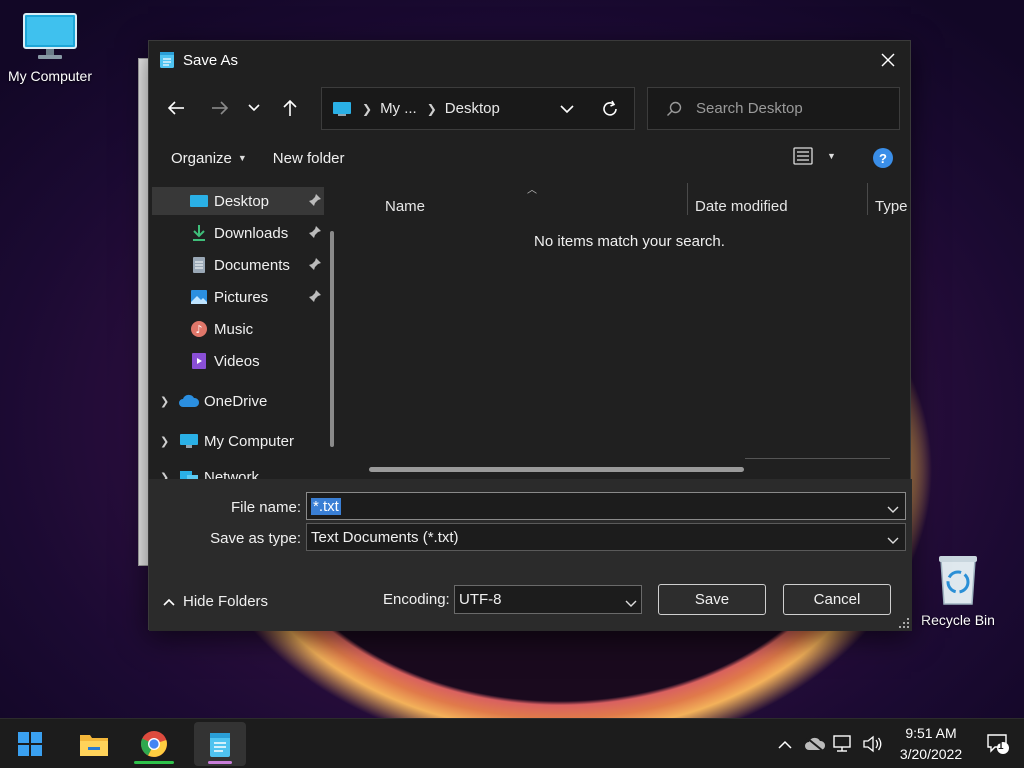 The height and width of the screenshot is (768, 1024). I want to click on chevron-up-icon, so click(785, 744).